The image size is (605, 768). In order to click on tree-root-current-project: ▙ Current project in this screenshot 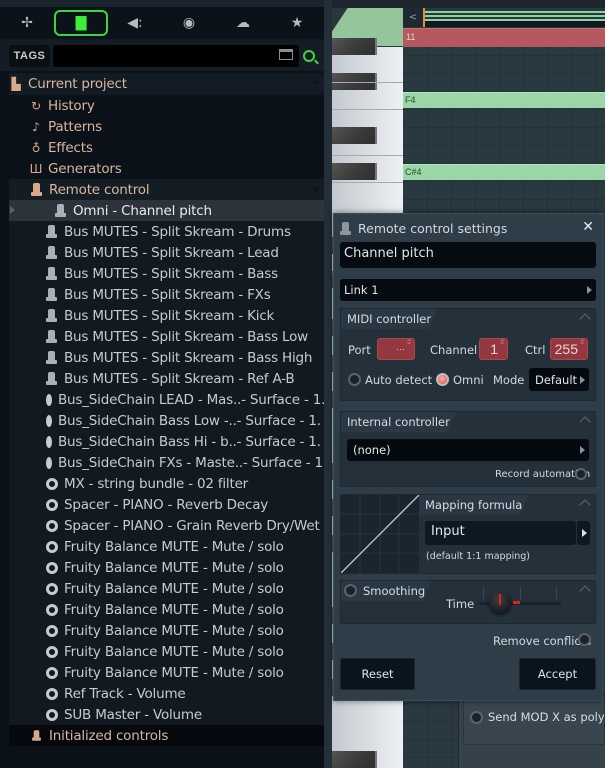, I will do `click(166, 84)`.